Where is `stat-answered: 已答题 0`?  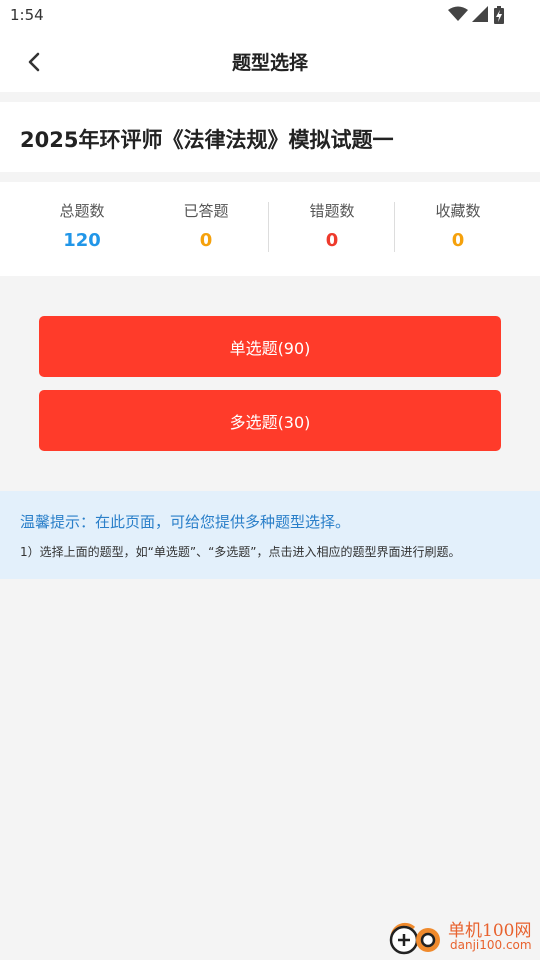 stat-answered: 已答题 0 is located at coordinates (206, 226).